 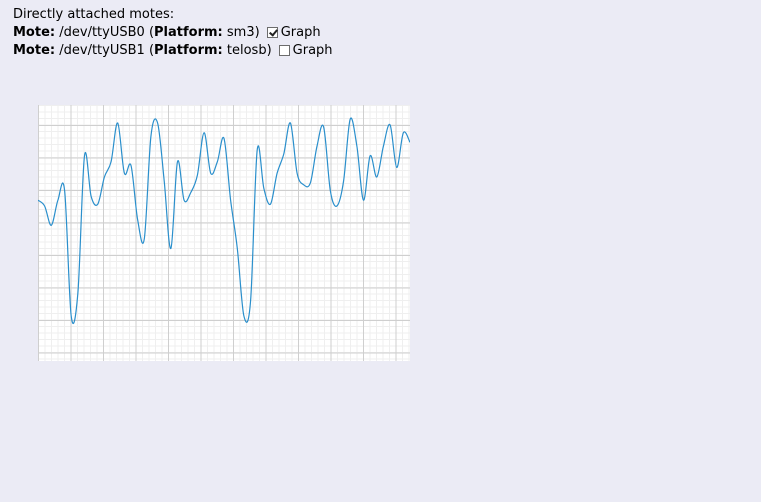 I want to click on mote-device: /dev/ttyUSB0, so click(x=102, y=32).